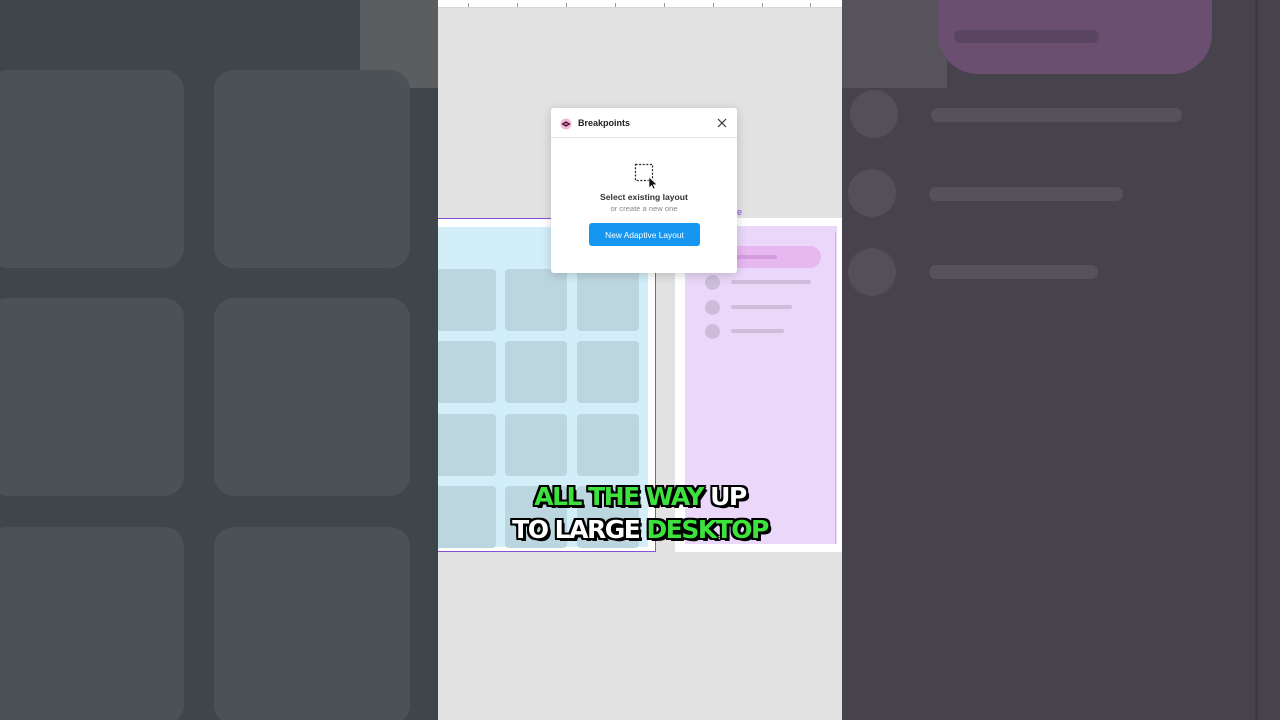  I want to click on caption-highlight: ALL THE WAY, so click(619, 496).